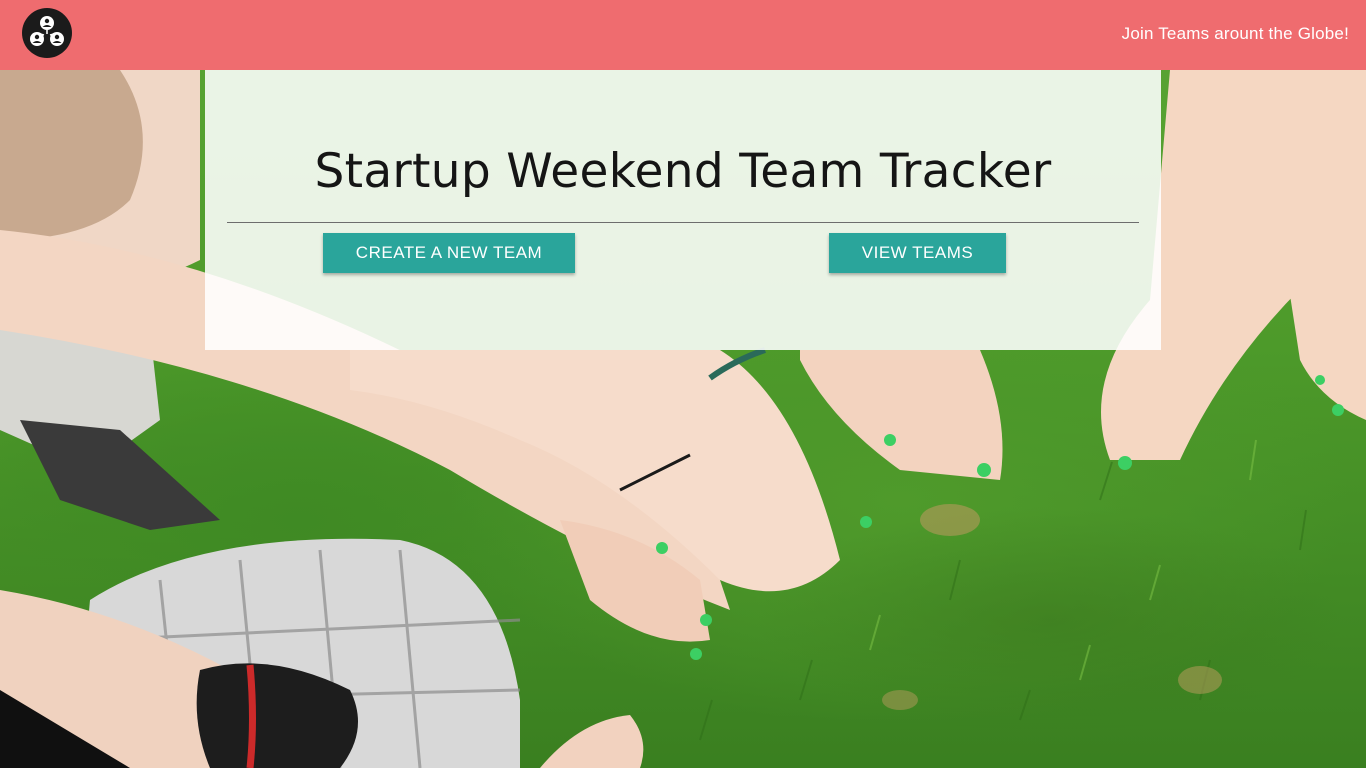  I want to click on page-title: Startup Weekend Team Tracker, so click(683, 171).